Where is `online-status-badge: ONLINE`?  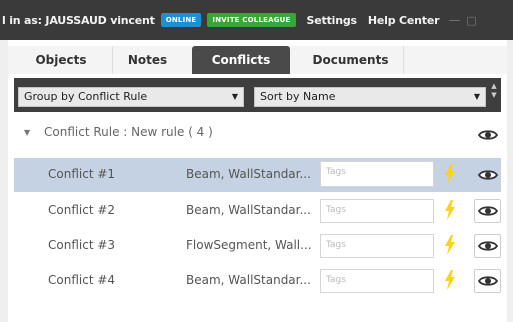 online-status-badge: ONLINE is located at coordinates (181, 20).